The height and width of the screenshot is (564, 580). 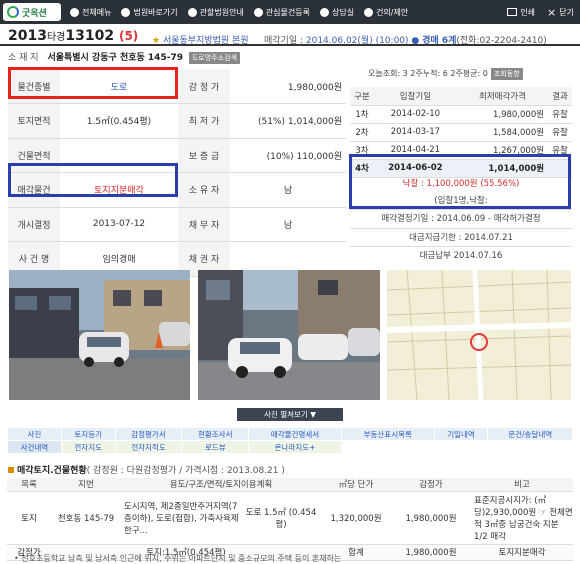 What do you see at coordinates (200, 39) in the screenshot?
I see `court-name: ★ 서울동부지방법원 본원` at bounding box center [200, 39].